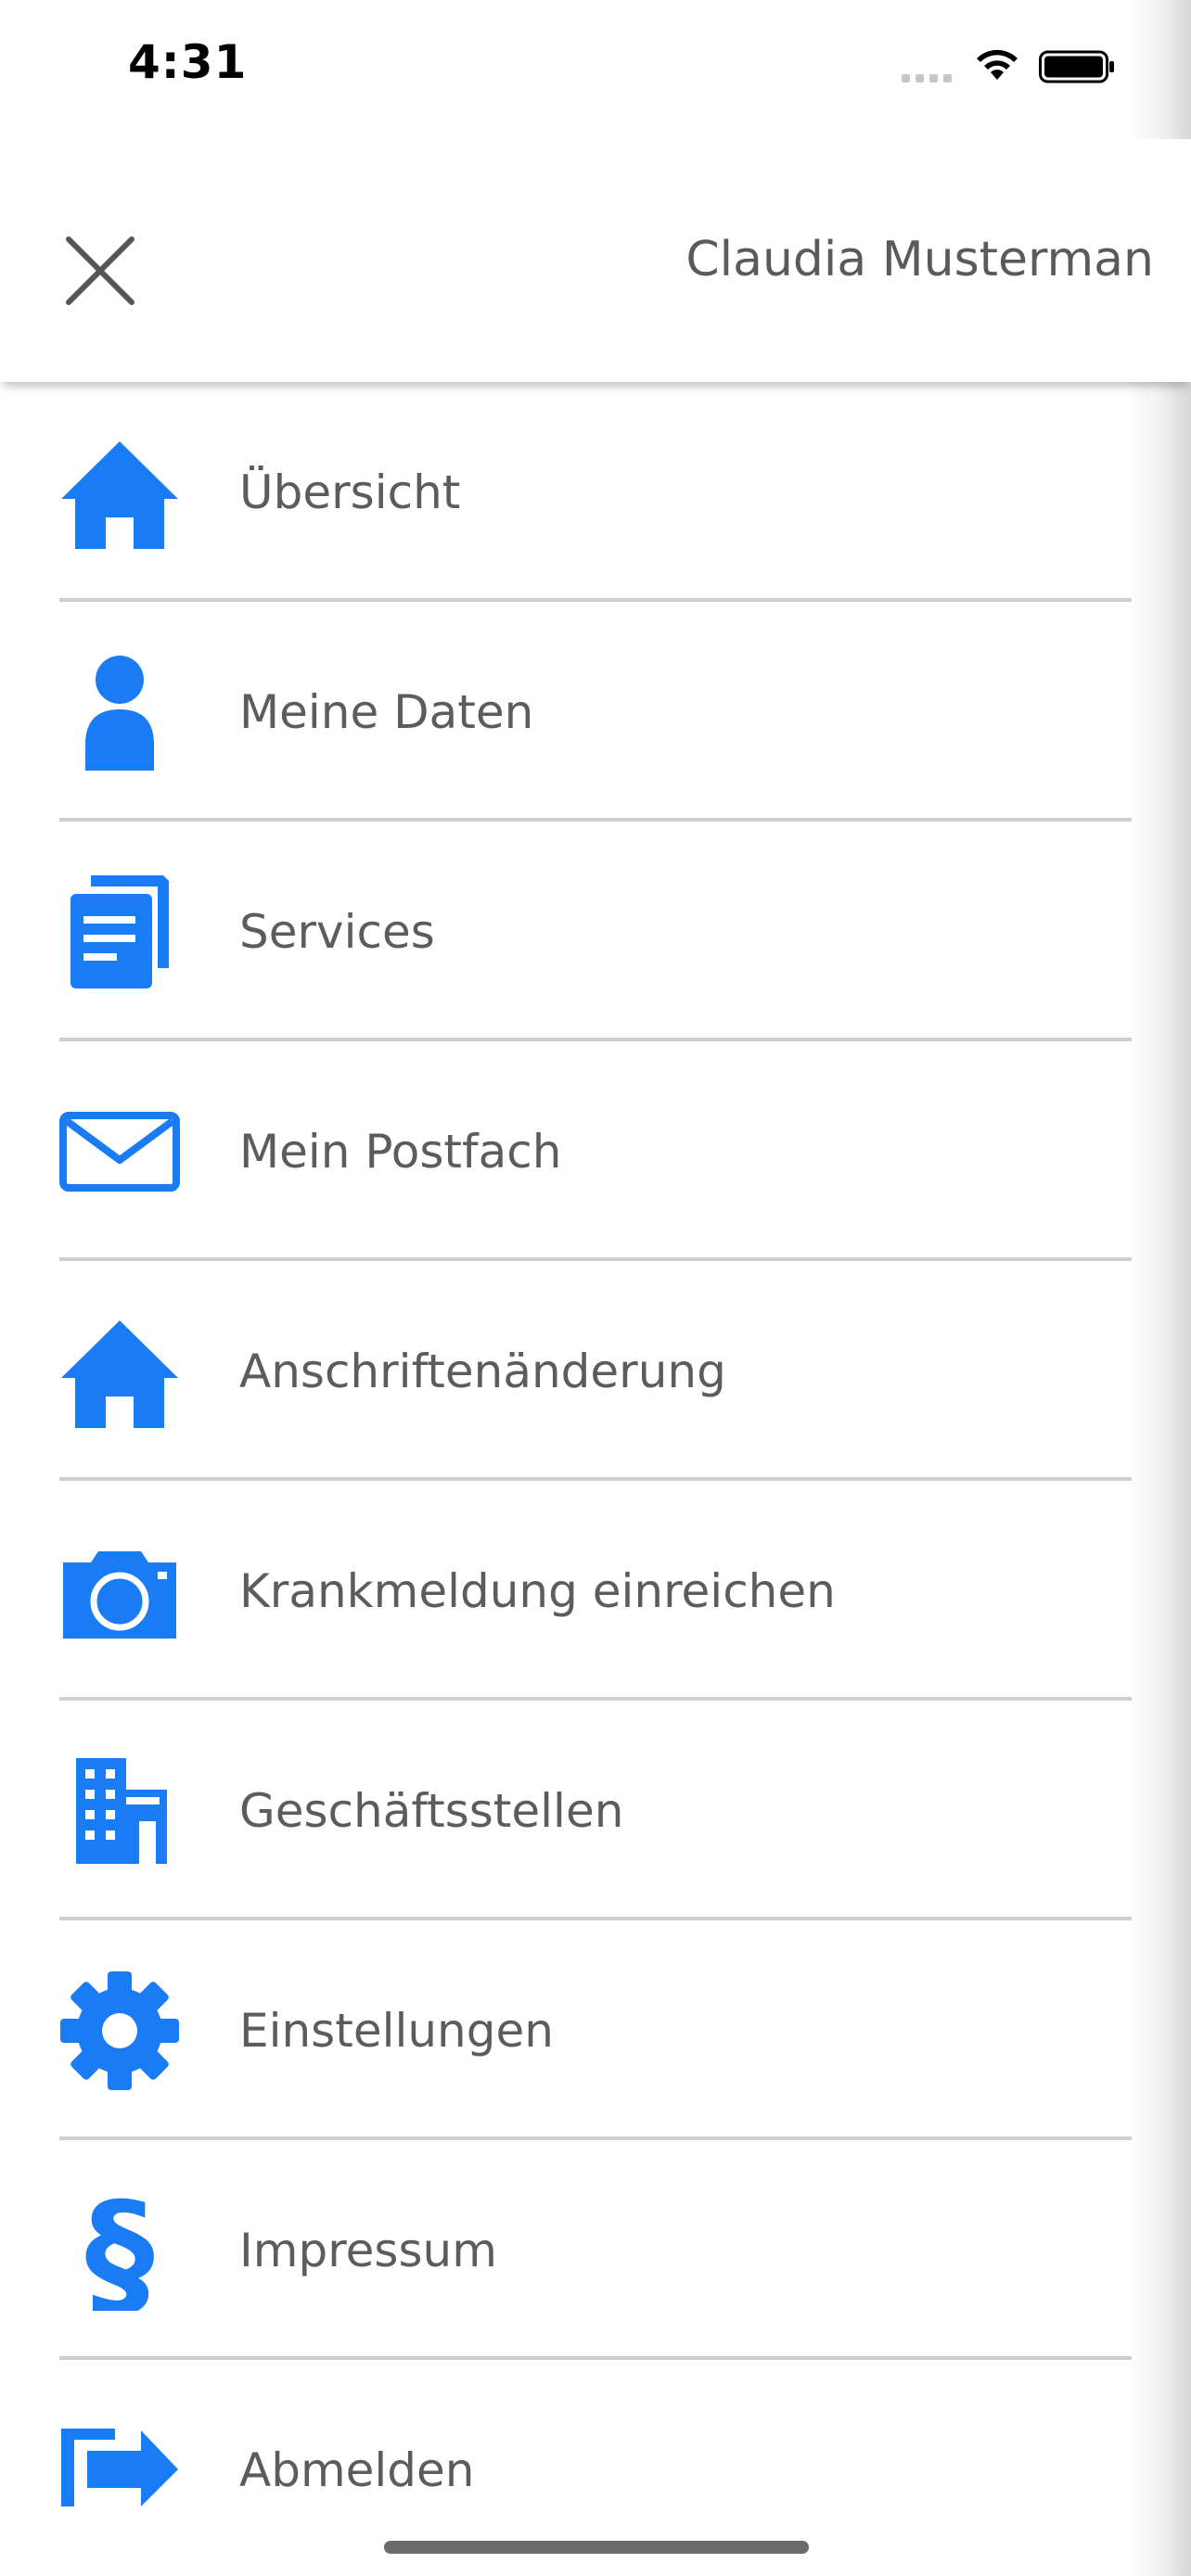  What do you see at coordinates (400, 1151) in the screenshot?
I see `menu-item-label: Mein Postfach` at bounding box center [400, 1151].